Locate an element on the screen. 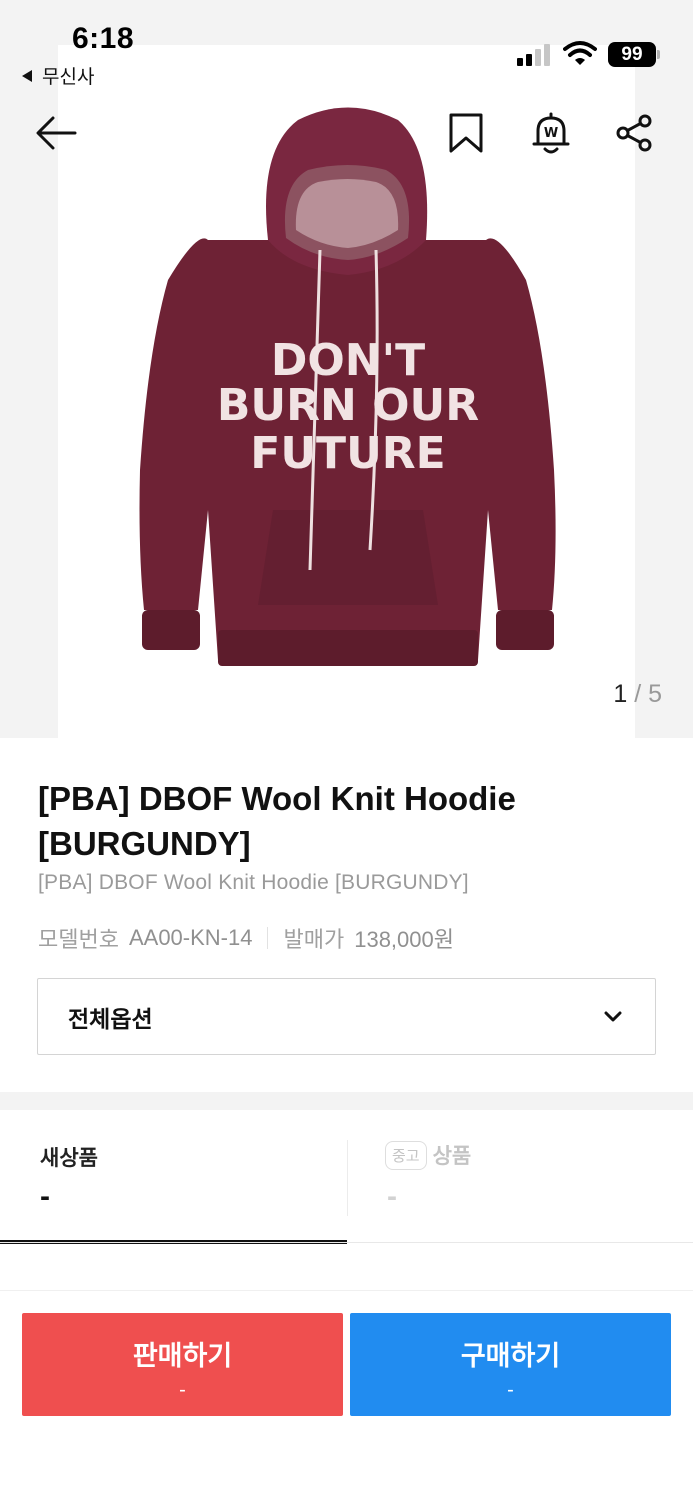 The height and width of the screenshot is (1500, 693). option-select-label: 전체옵션 is located at coordinates (110, 1018).